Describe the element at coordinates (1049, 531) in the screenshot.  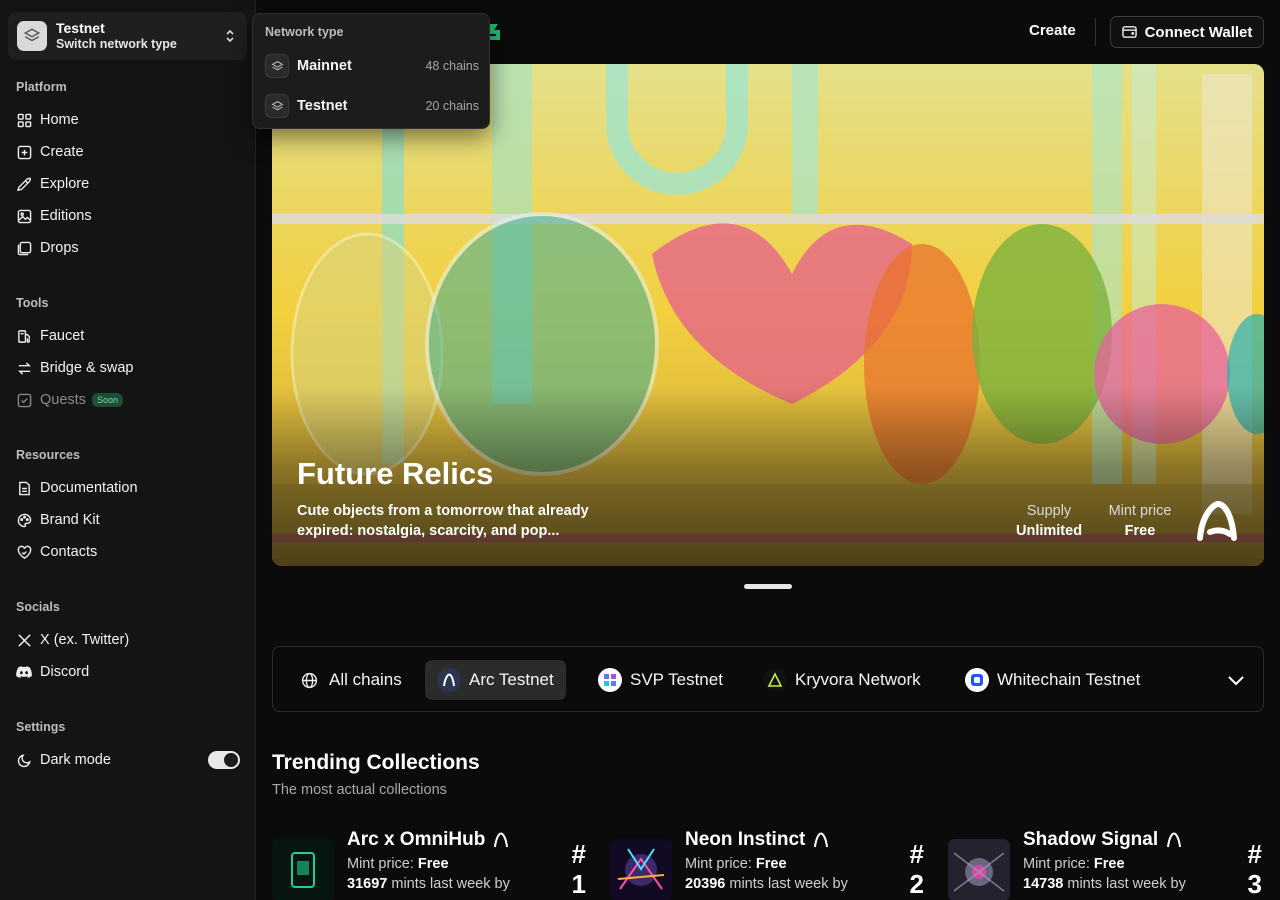
I see `supply-value: Unlimited` at that location.